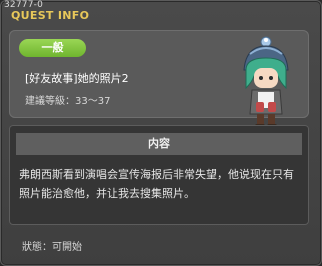 This screenshot has height=266, width=322. I want to click on recommended-level: 建議等級：33〜37, so click(68, 101).